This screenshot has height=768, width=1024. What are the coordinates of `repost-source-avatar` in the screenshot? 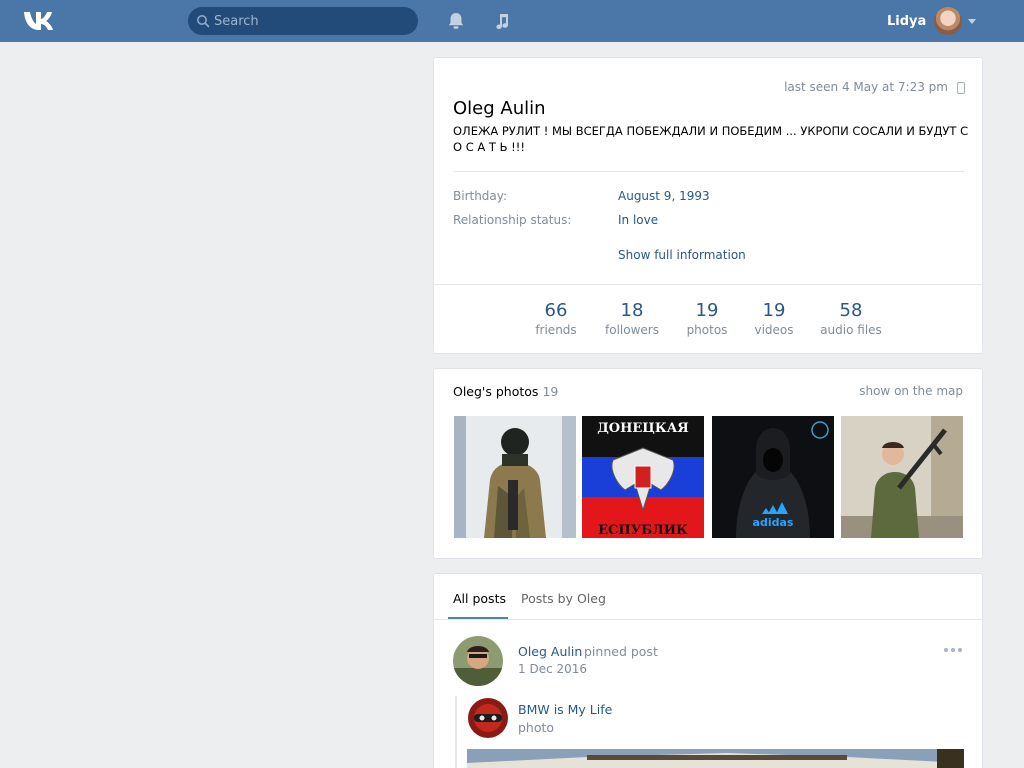 It's located at (488, 718).